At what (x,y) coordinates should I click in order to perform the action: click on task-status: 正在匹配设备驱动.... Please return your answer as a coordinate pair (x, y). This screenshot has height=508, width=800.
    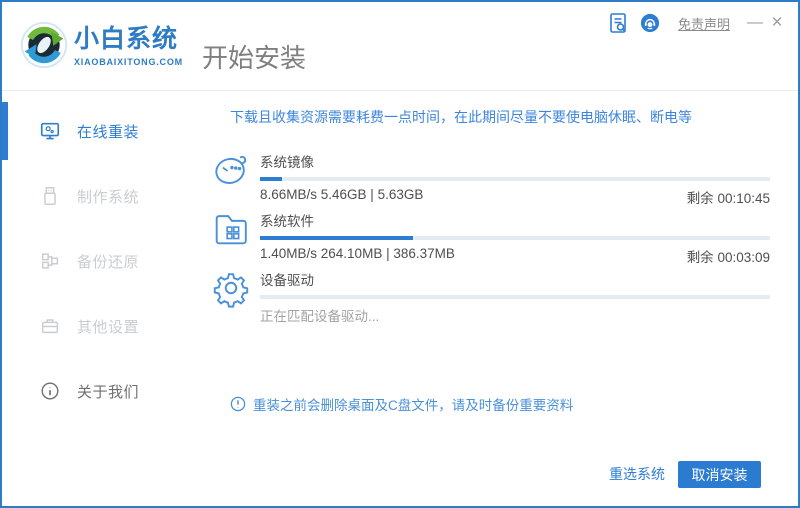
    Looking at the image, I should click on (320, 316).